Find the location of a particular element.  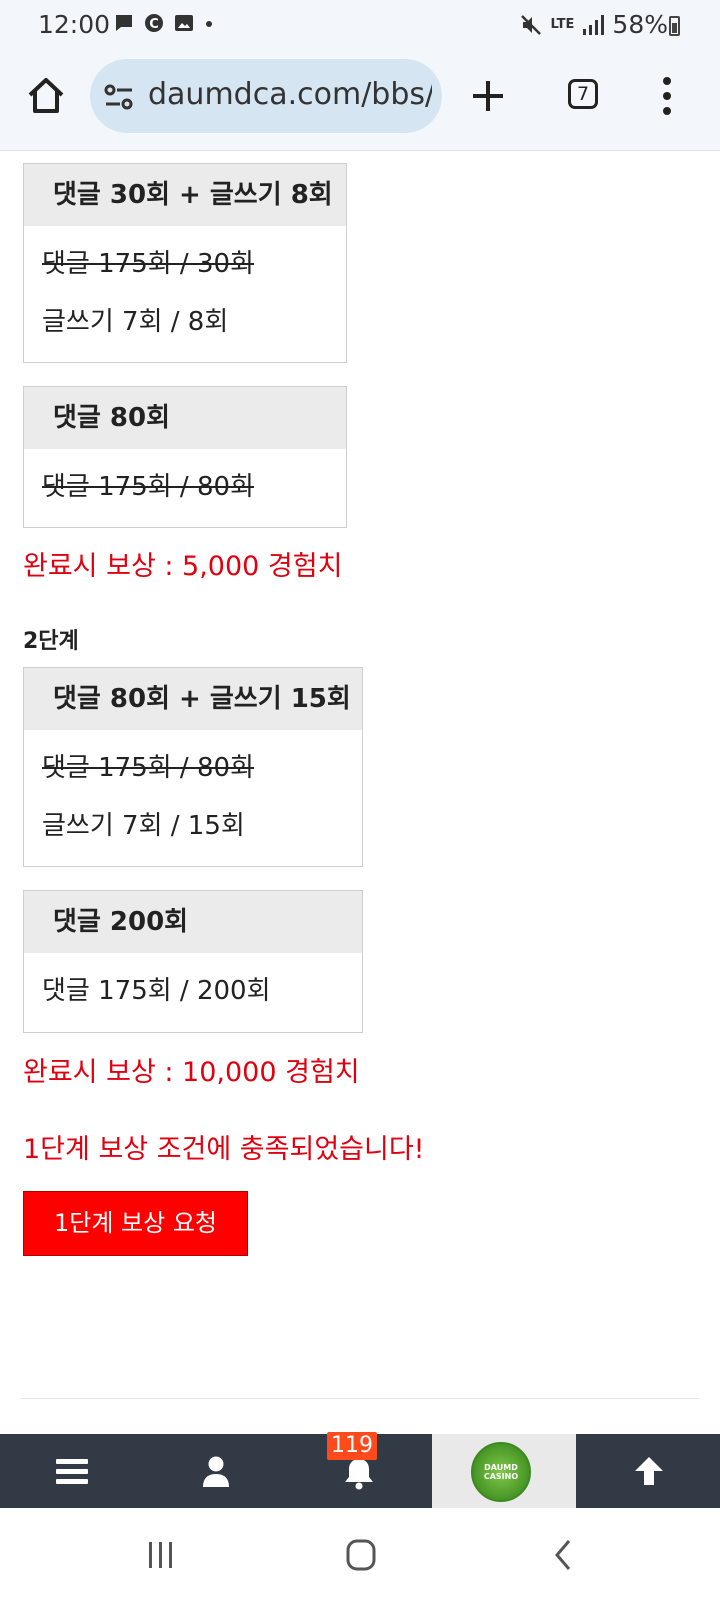

home-nav-icon is located at coordinates (361, 1555).